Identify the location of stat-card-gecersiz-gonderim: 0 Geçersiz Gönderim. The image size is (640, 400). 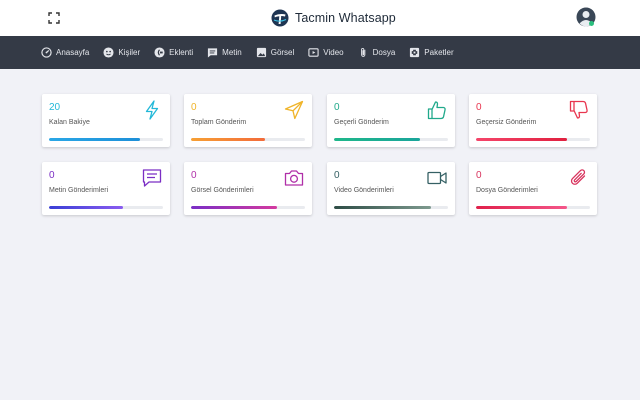
(533, 120).